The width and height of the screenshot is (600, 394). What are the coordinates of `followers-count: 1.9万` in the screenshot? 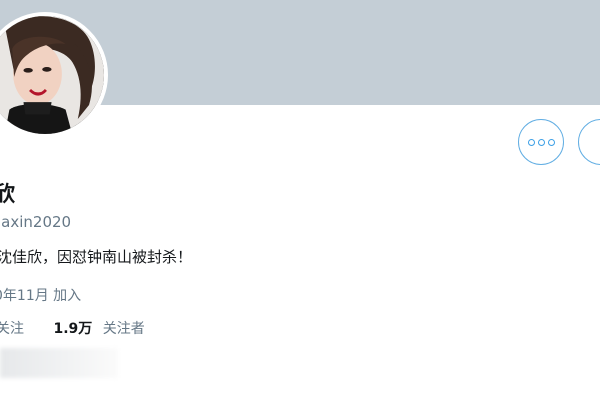 It's located at (72, 329).